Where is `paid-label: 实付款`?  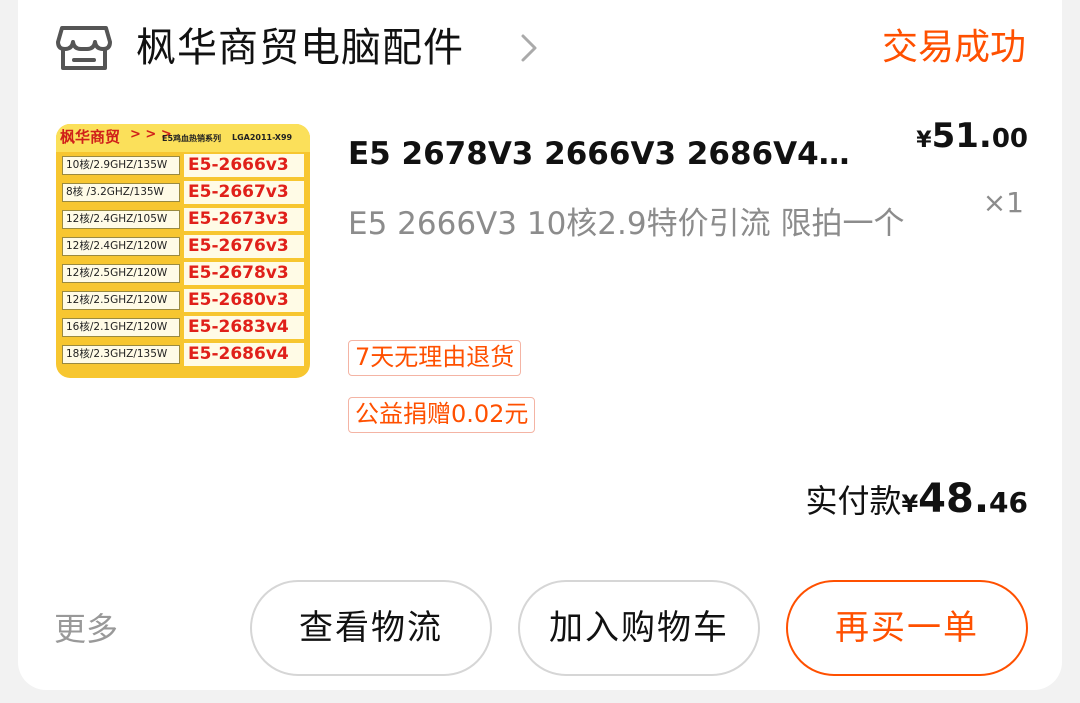 paid-label: 实付款 is located at coordinates (853, 501).